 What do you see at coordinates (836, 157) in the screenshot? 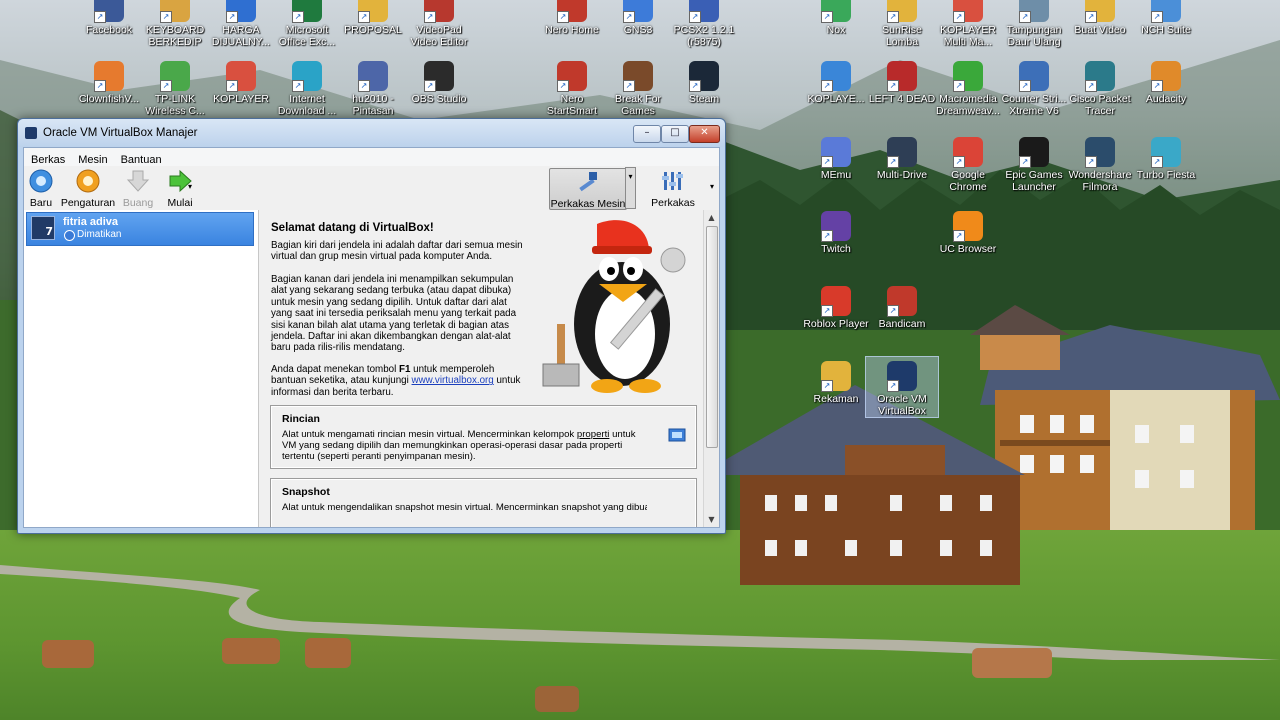
I see `desktop-shortcut: ↗ MEmu` at bounding box center [836, 157].